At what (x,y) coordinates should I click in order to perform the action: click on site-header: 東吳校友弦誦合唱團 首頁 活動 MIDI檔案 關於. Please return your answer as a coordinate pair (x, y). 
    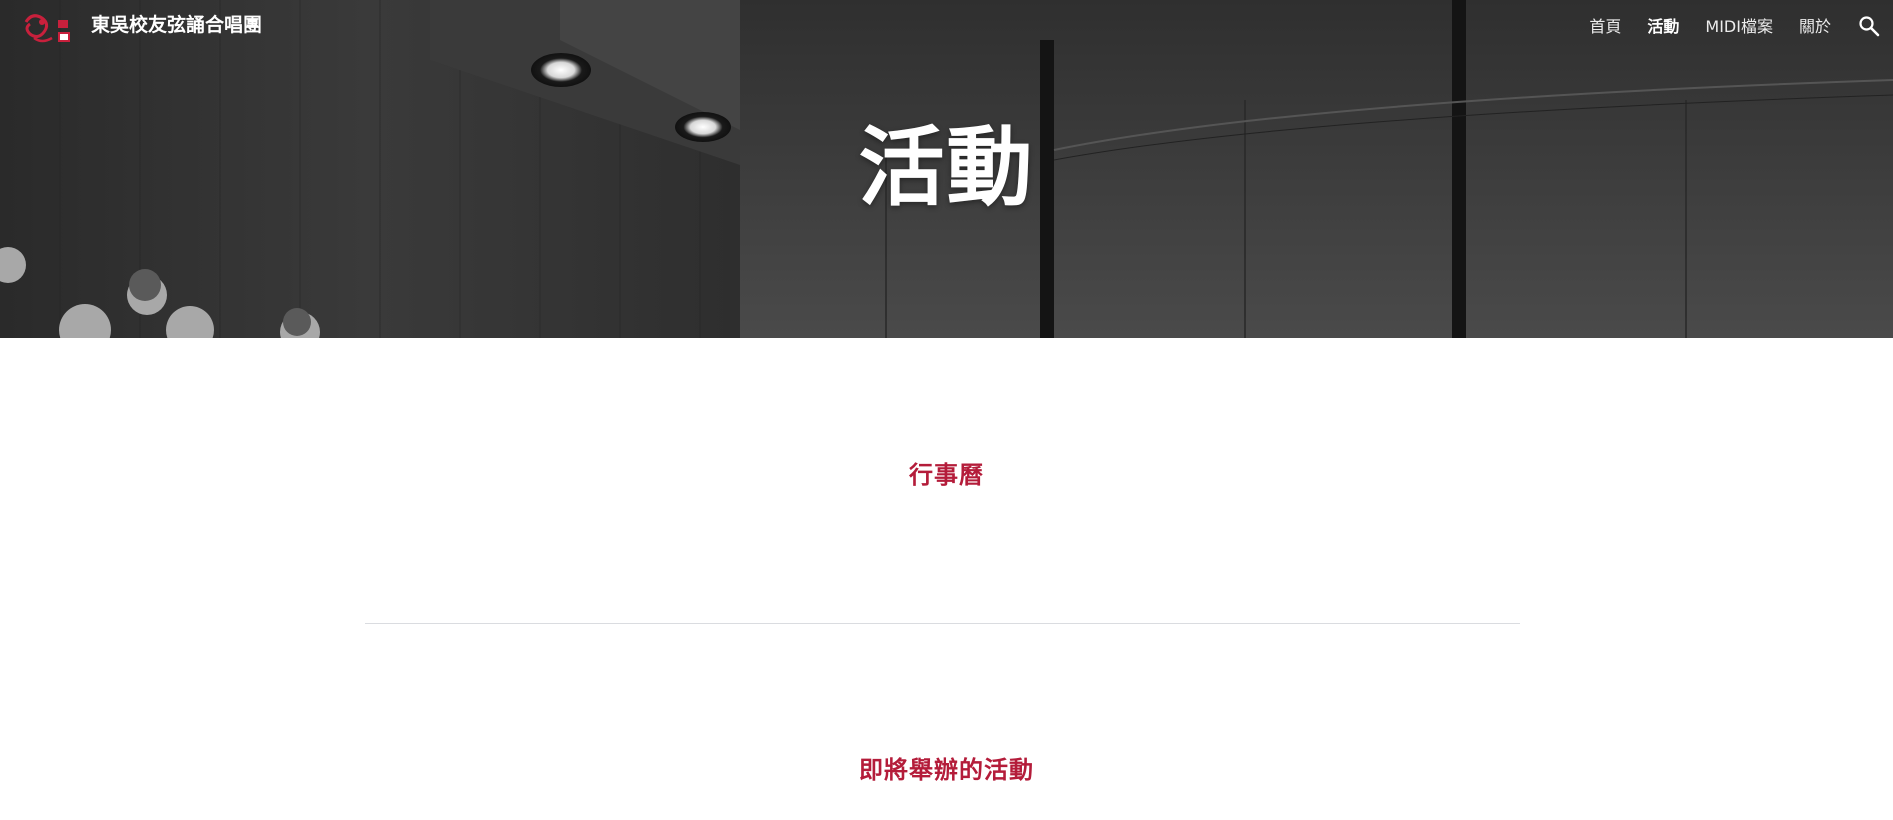
    Looking at the image, I should click on (946, 27).